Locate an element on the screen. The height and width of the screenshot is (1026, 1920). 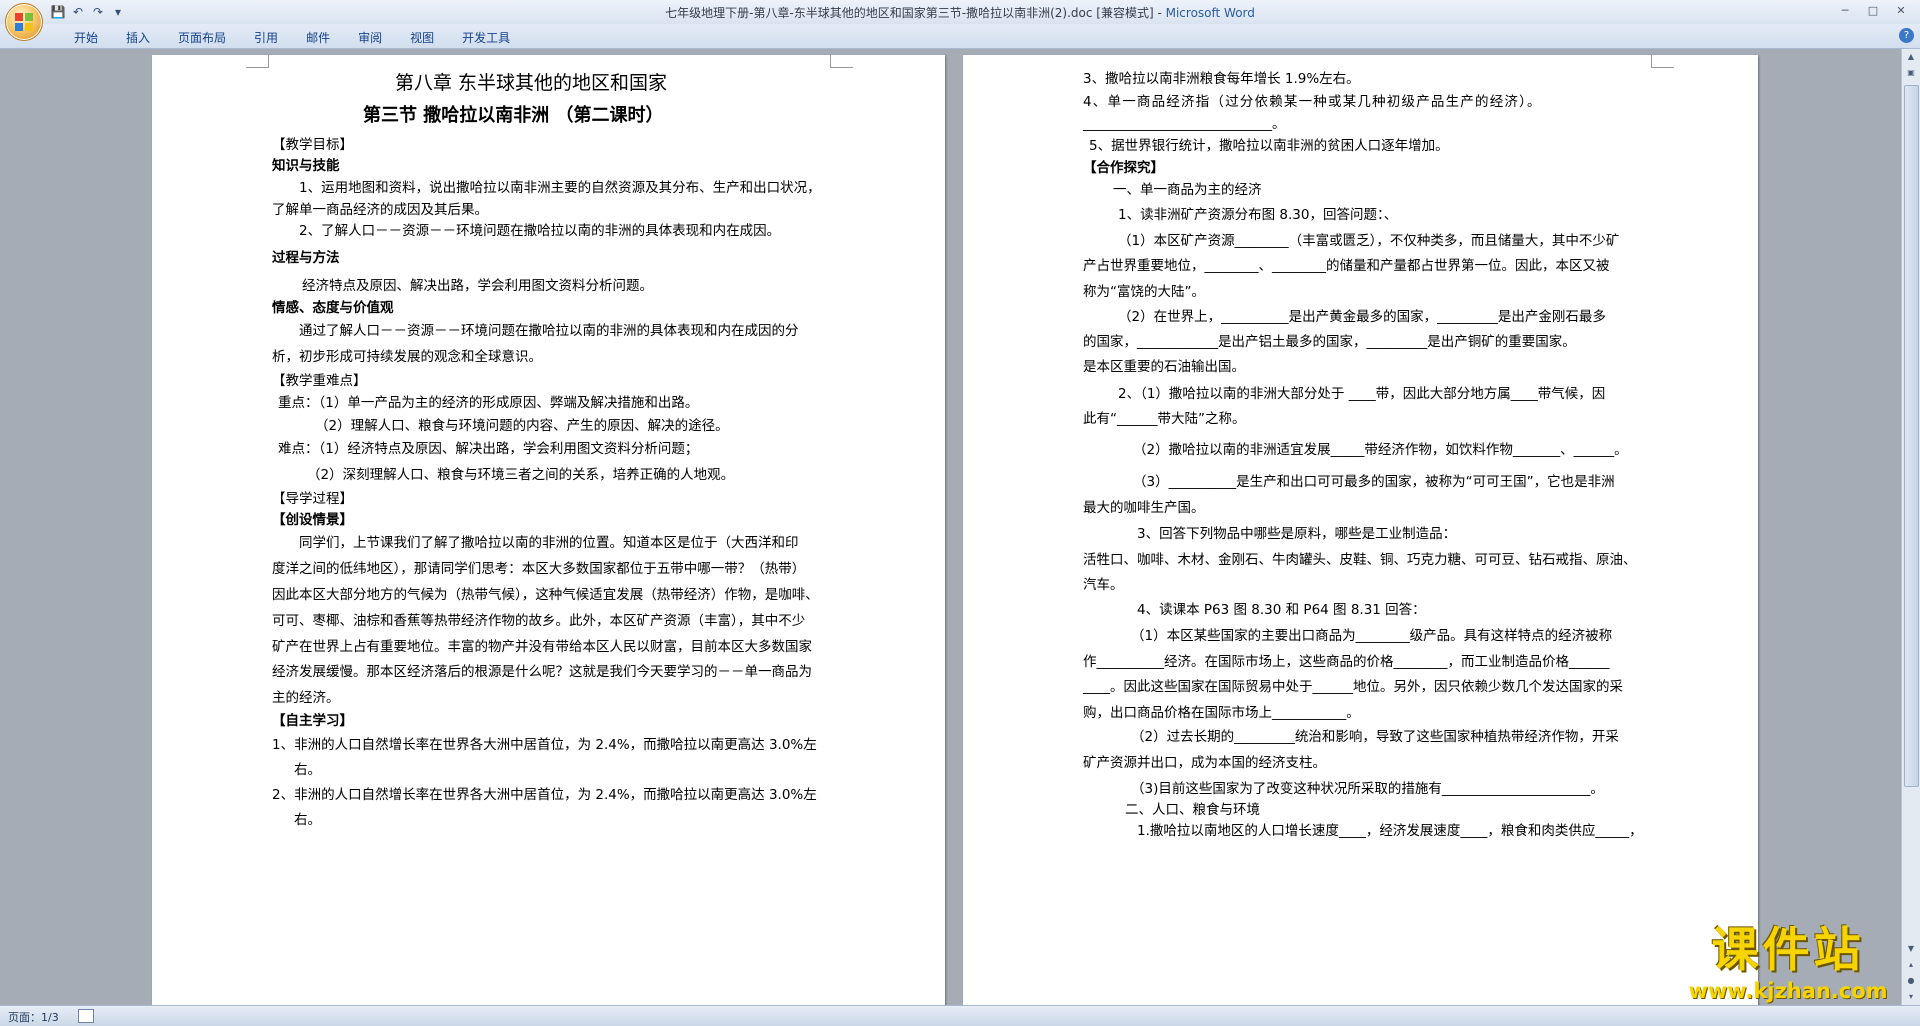
text-line: 称为“富饶的大陆”。 is located at coordinates (1144, 292).